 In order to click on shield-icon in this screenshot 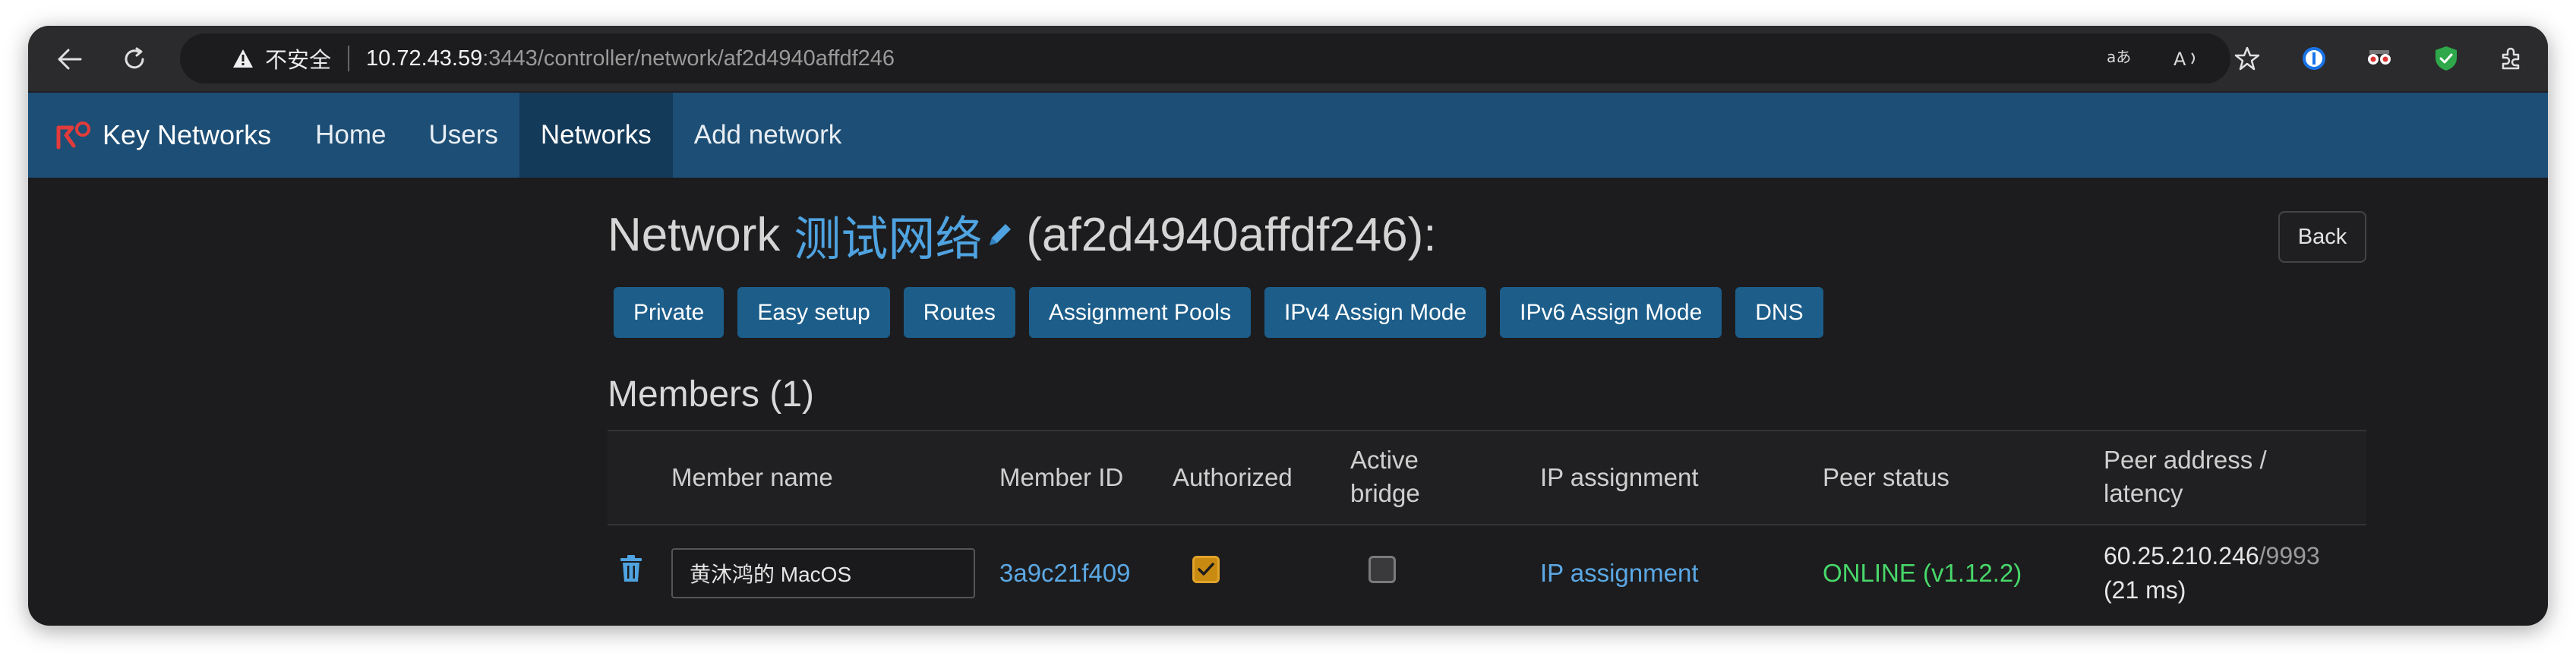, I will do `click(2446, 58)`.